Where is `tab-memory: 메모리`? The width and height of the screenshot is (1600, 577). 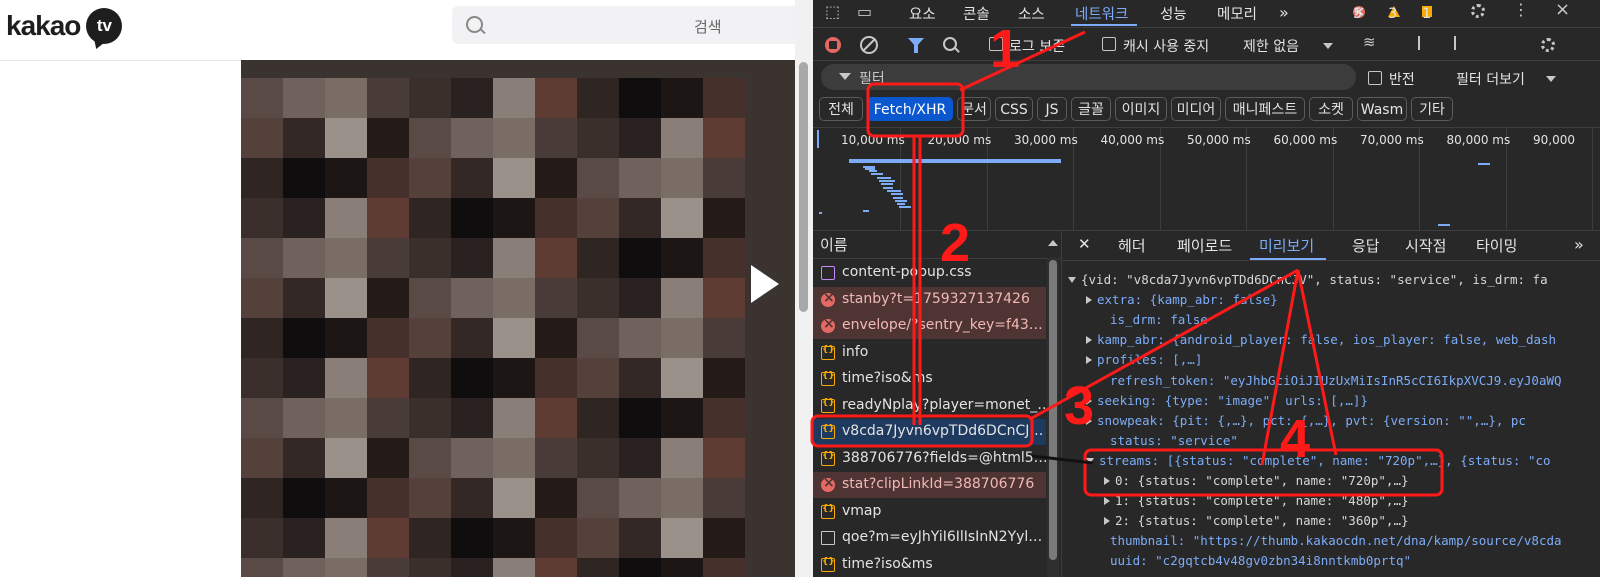 tab-memory: 메모리 is located at coordinates (1237, 13).